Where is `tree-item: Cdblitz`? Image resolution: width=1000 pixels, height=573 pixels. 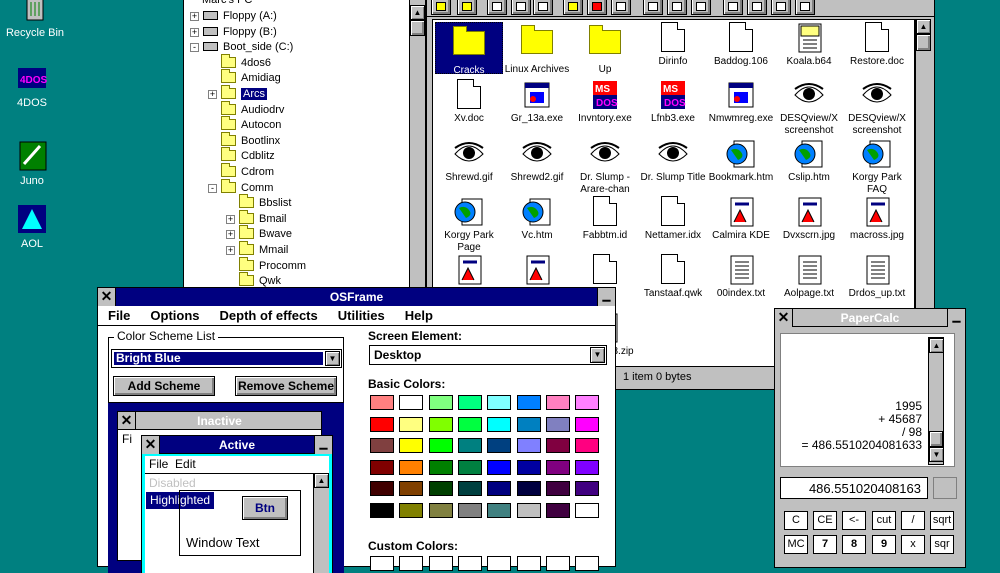
tree-item: Cdblitz is located at coordinates (241, 155).